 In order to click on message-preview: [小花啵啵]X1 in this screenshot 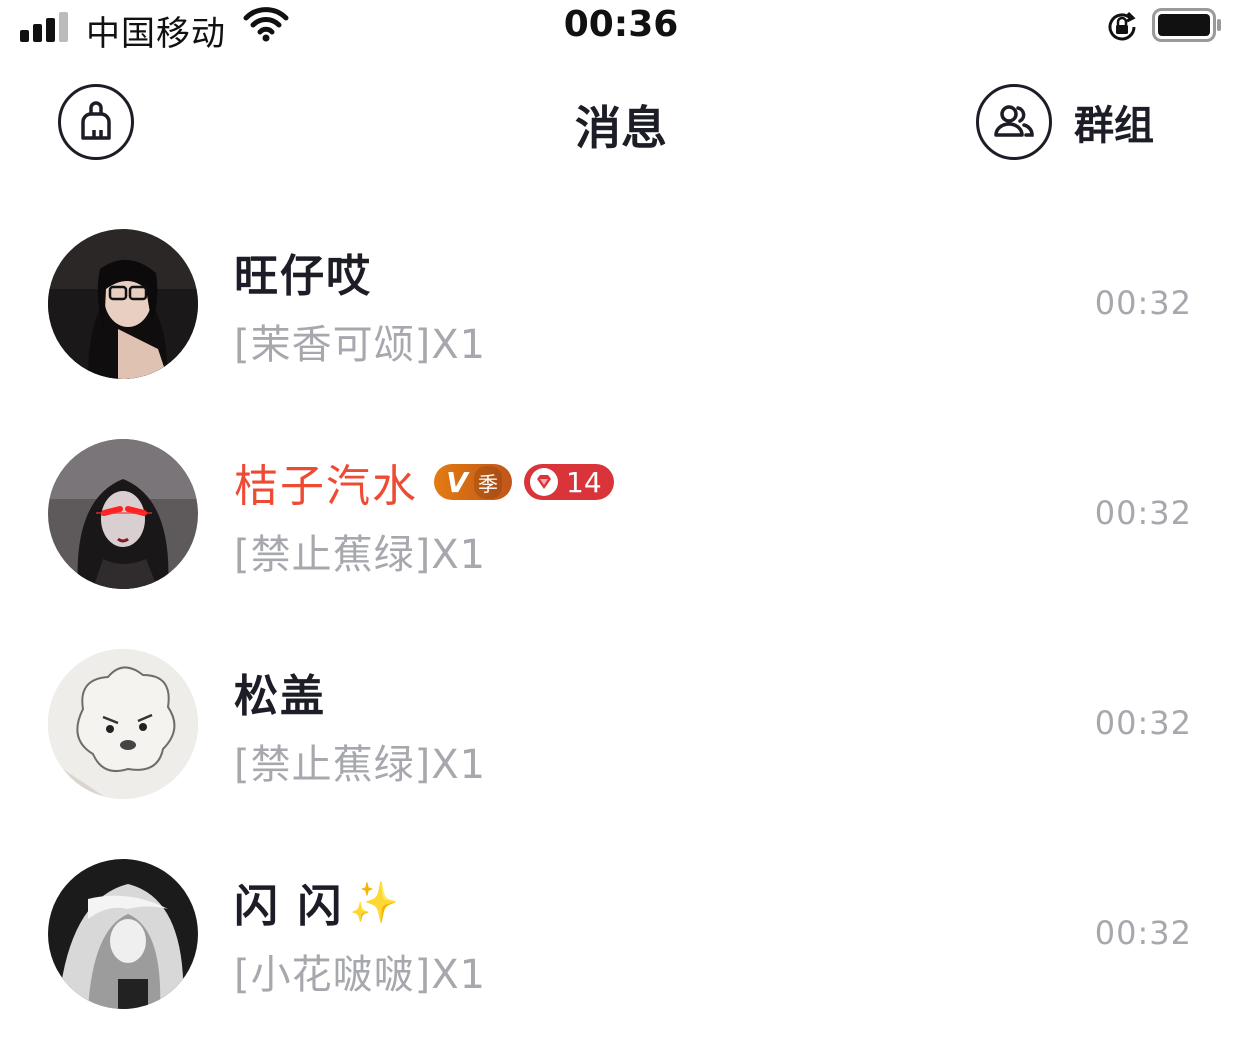, I will do `click(360, 975)`.